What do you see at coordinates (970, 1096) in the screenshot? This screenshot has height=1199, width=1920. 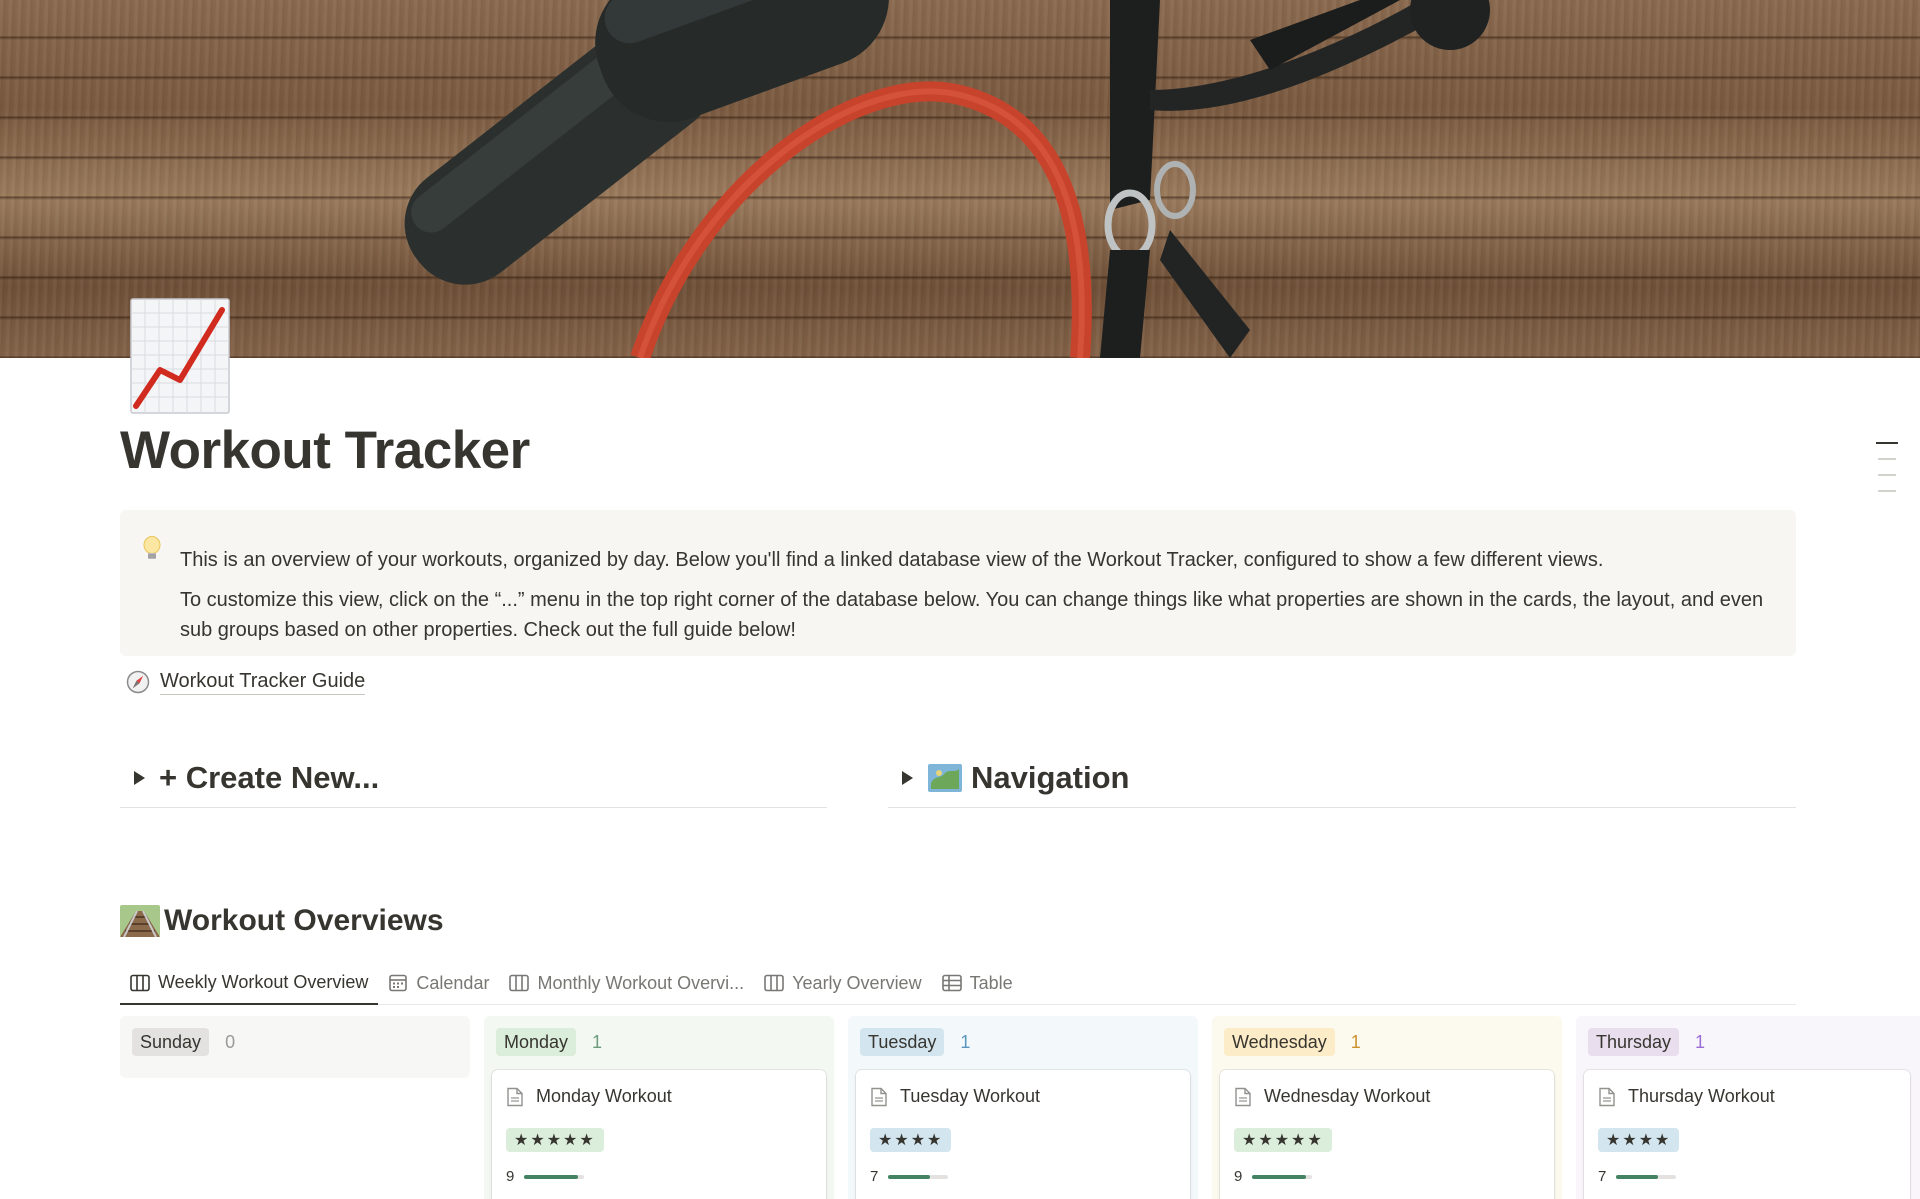 I see `card-title: Tuesday Workout` at bounding box center [970, 1096].